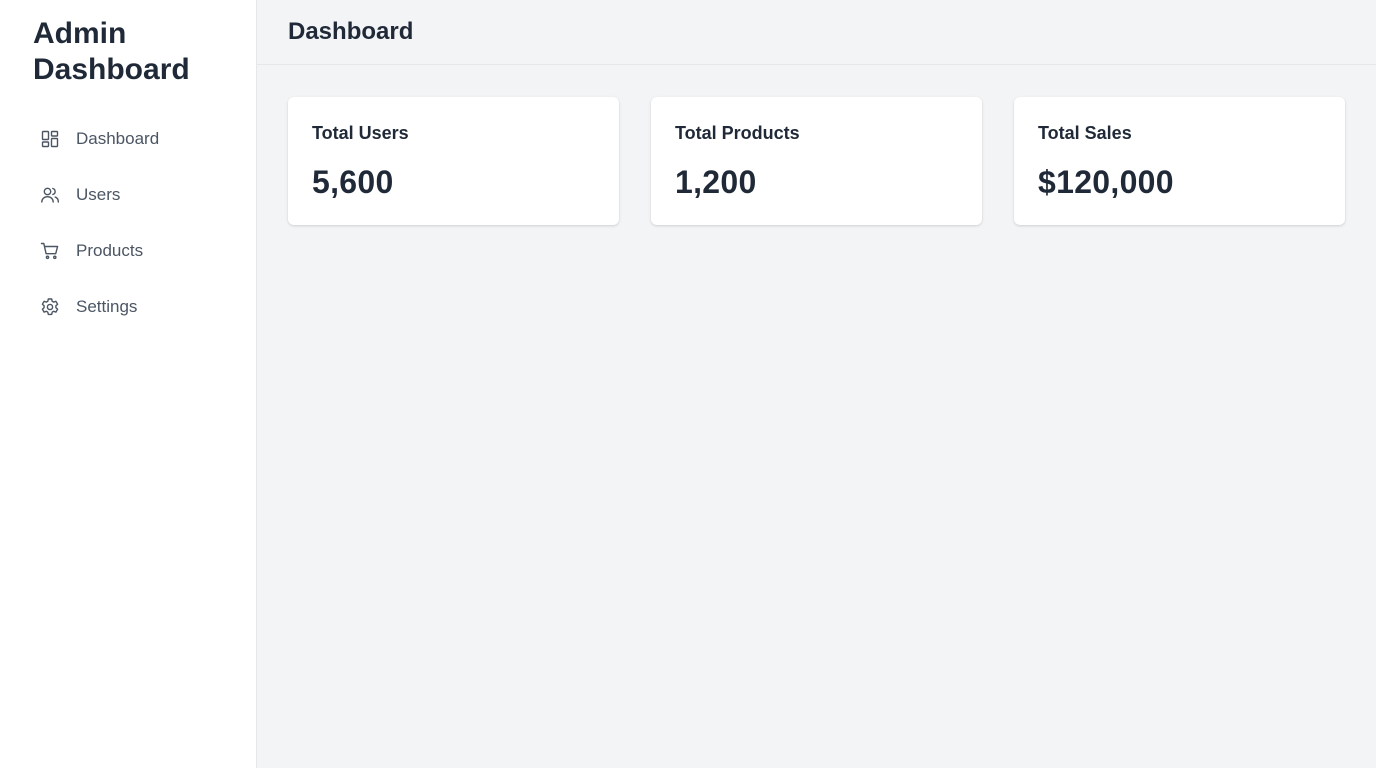 The height and width of the screenshot is (768, 1376). What do you see at coordinates (128, 195) in the screenshot?
I see `sidebar-item-users: Users` at bounding box center [128, 195].